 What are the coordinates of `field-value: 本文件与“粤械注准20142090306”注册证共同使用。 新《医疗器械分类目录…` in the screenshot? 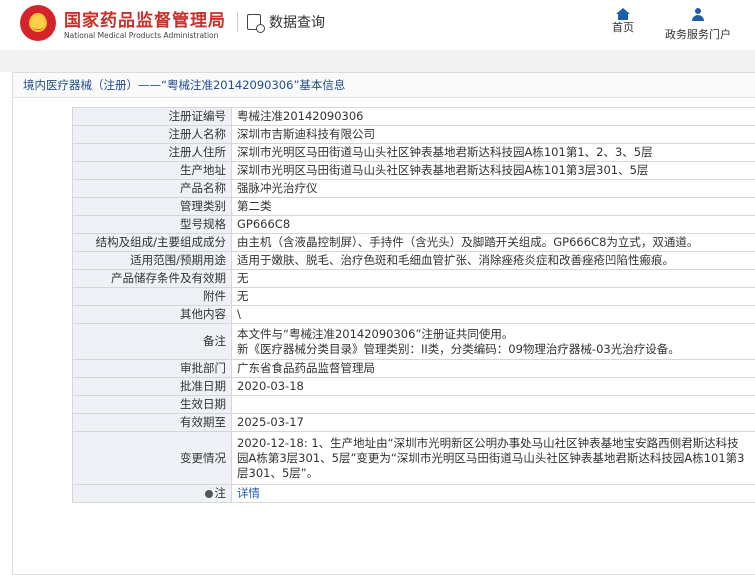 It's located at (493, 342).